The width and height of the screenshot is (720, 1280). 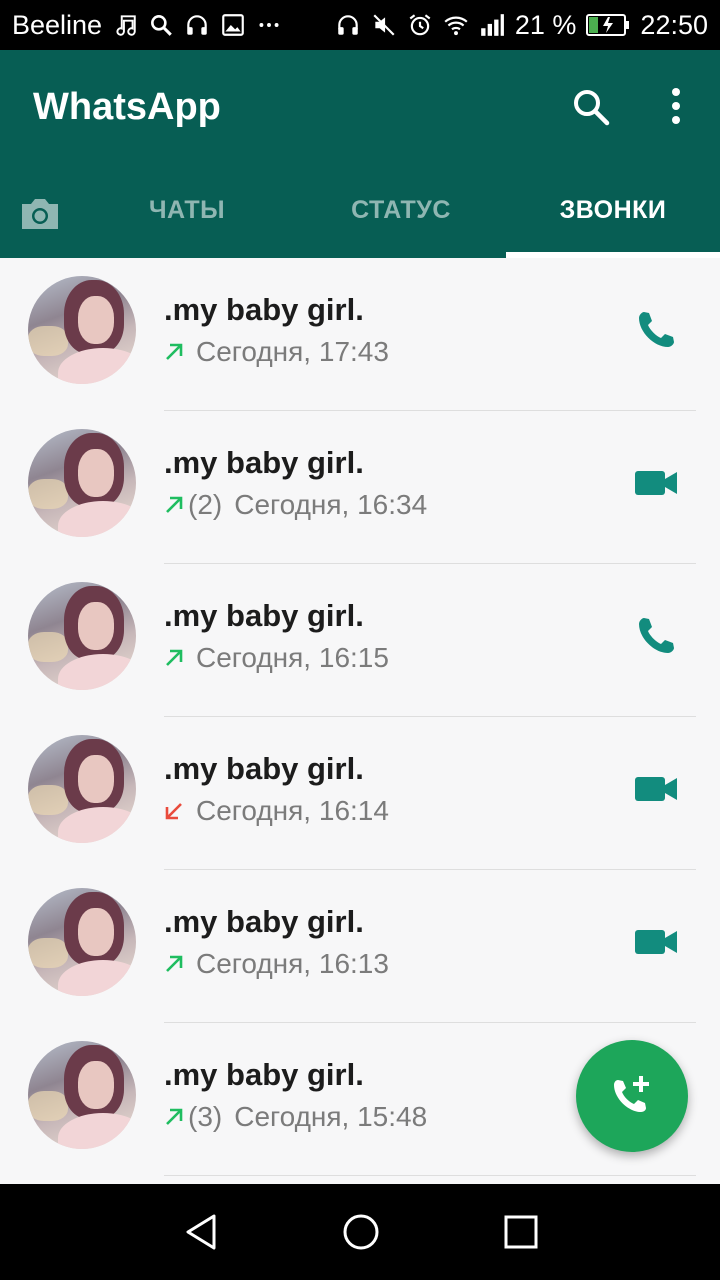 What do you see at coordinates (521, 1232) in the screenshot?
I see `recents-icon` at bounding box center [521, 1232].